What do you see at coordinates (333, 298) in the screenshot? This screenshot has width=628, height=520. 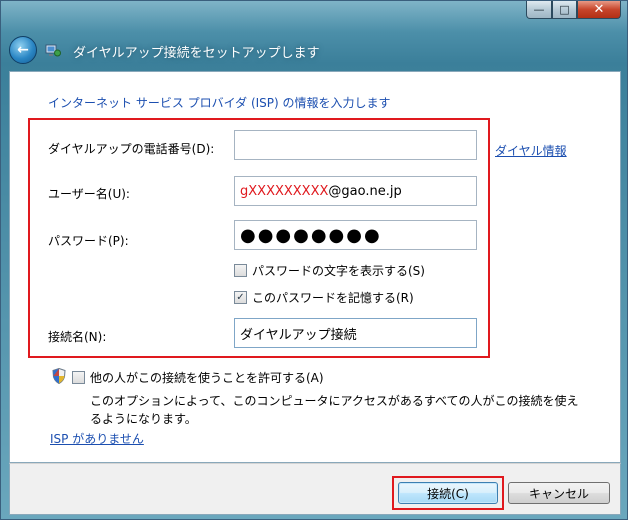 I see `remember-password-label: このパスワードを記憶する(R)` at bounding box center [333, 298].